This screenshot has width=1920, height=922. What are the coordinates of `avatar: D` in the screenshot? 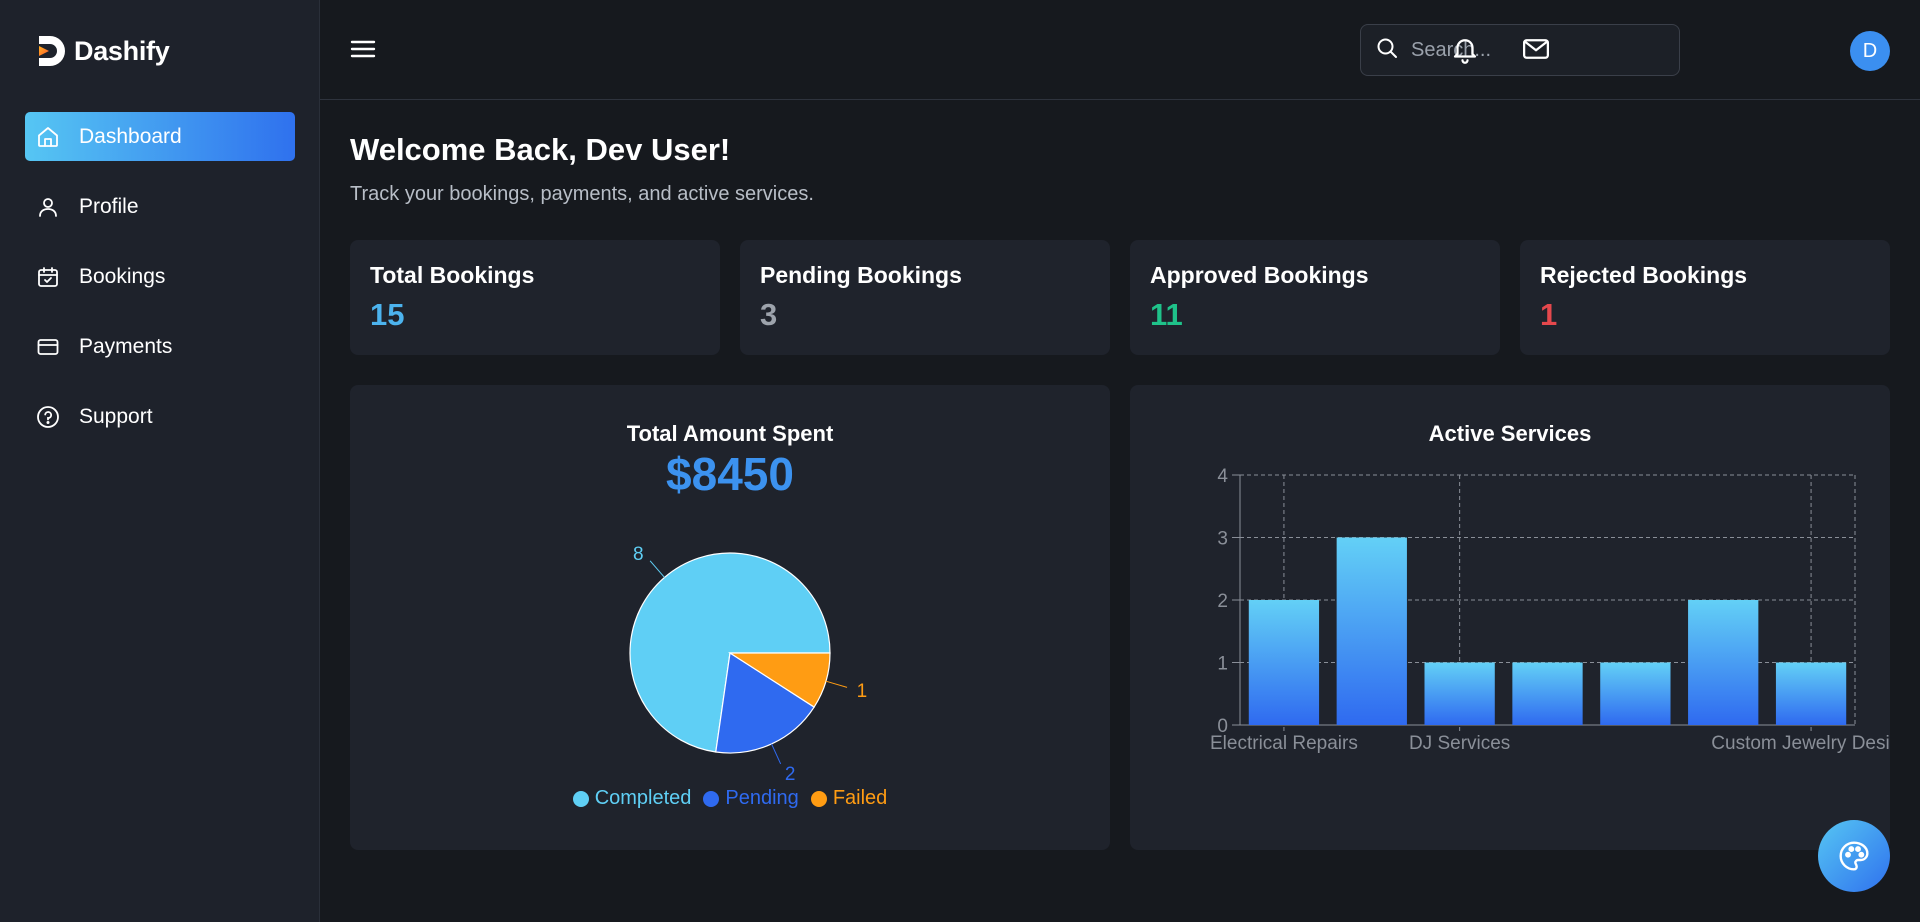 It's located at (1870, 51).